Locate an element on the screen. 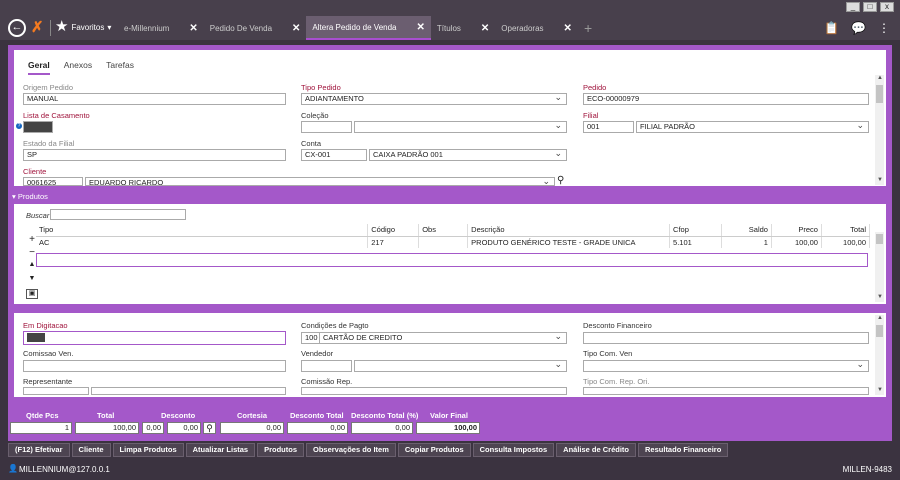 The image size is (900, 480). colecao-select is located at coordinates (460, 127).